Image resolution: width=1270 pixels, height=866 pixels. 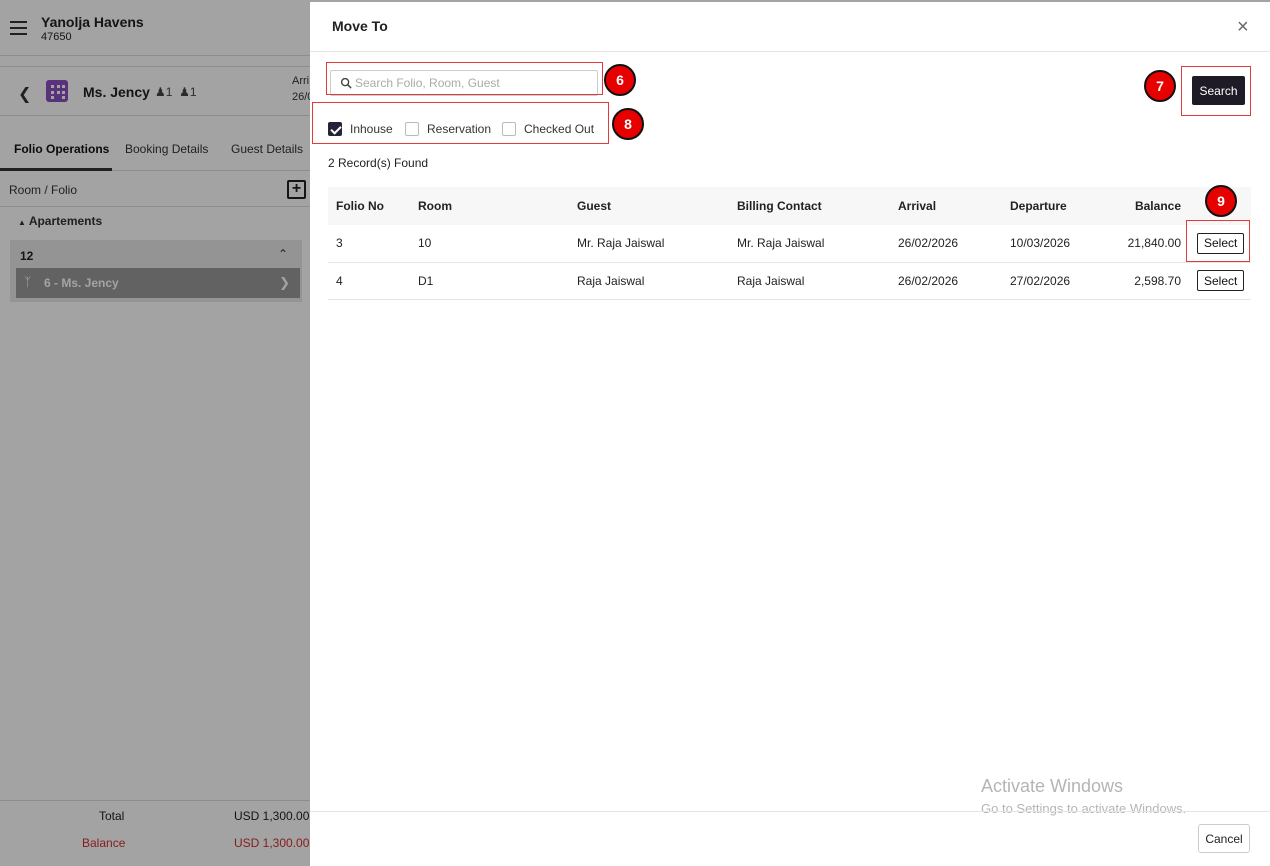 What do you see at coordinates (790, 811) in the screenshot?
I see `footer-divider` at bounding box center [790, 811].